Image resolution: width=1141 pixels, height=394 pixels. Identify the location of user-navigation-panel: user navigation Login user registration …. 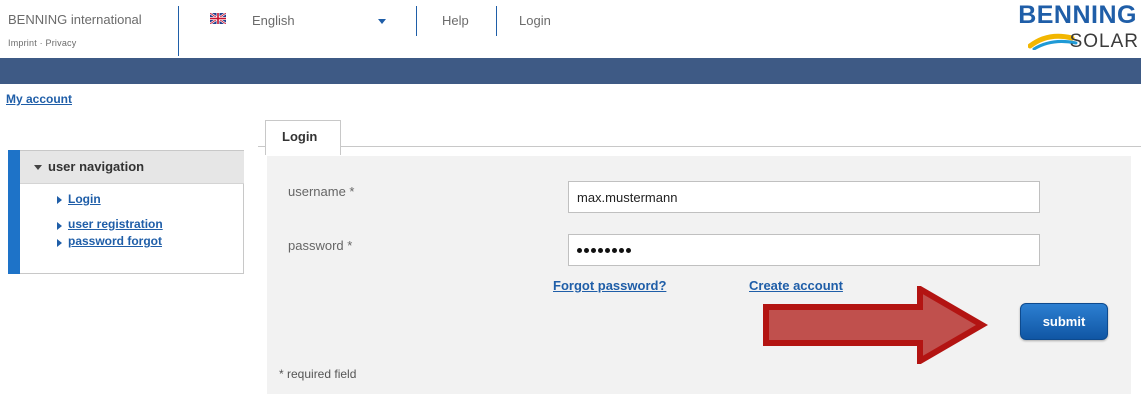
(126, 212).